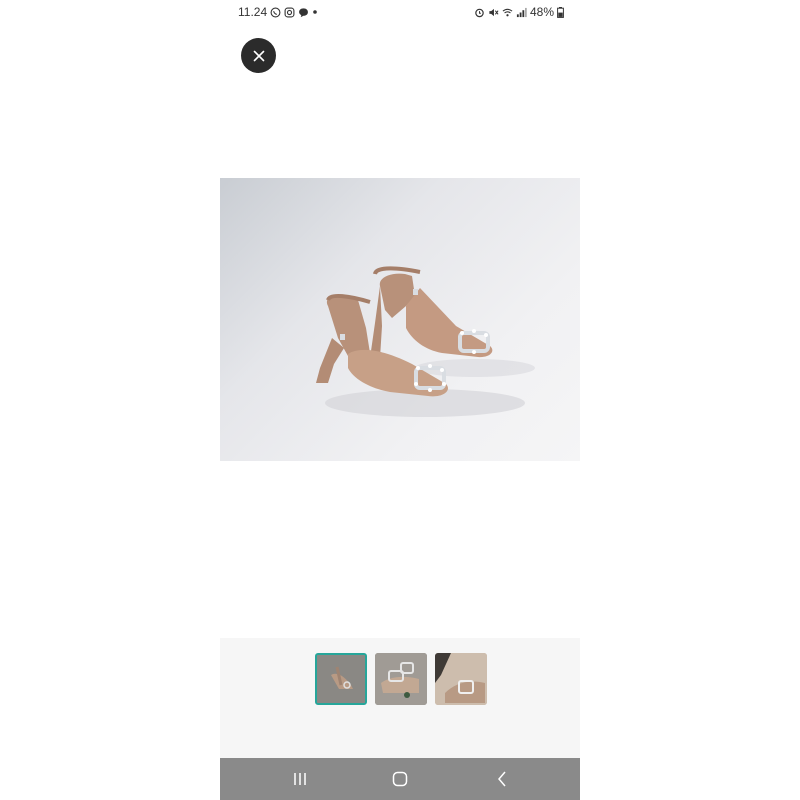  I want to click on thumbnail-1-image, so click(341, 679).